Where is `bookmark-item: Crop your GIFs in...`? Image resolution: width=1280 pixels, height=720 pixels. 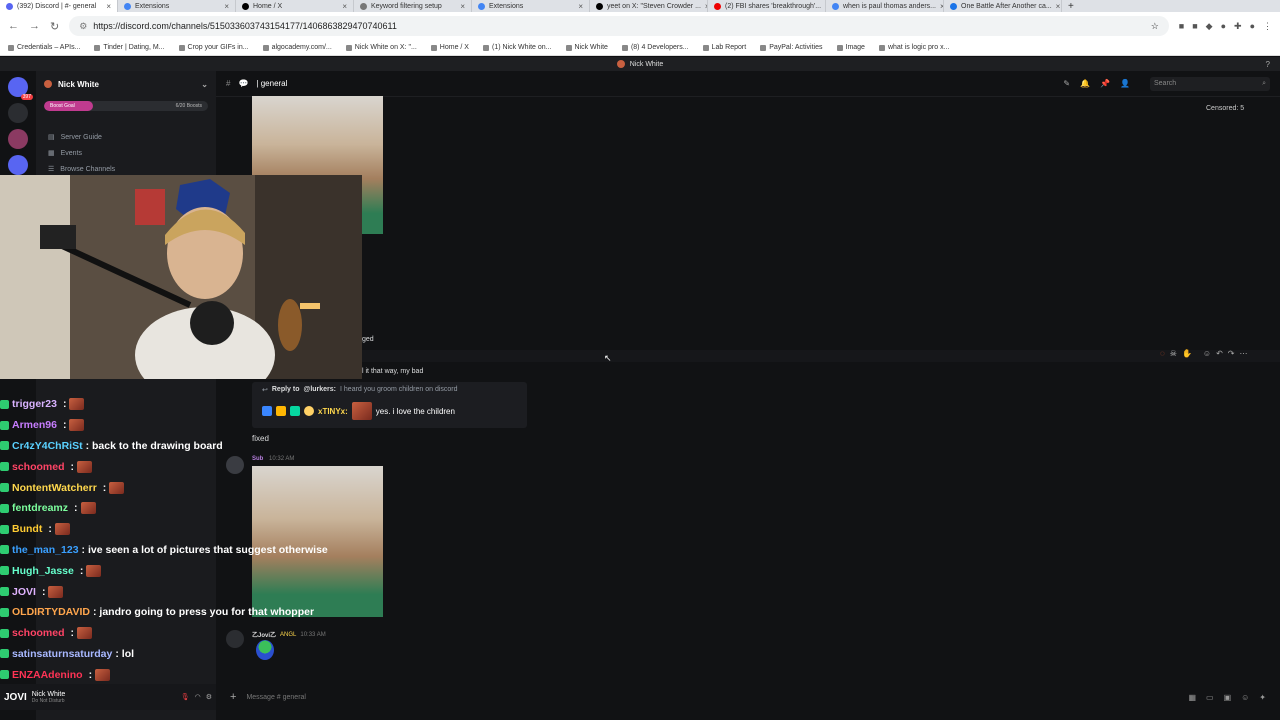 bookmark-item: Crop your GIFs in... is located at coordinates (213, 47).